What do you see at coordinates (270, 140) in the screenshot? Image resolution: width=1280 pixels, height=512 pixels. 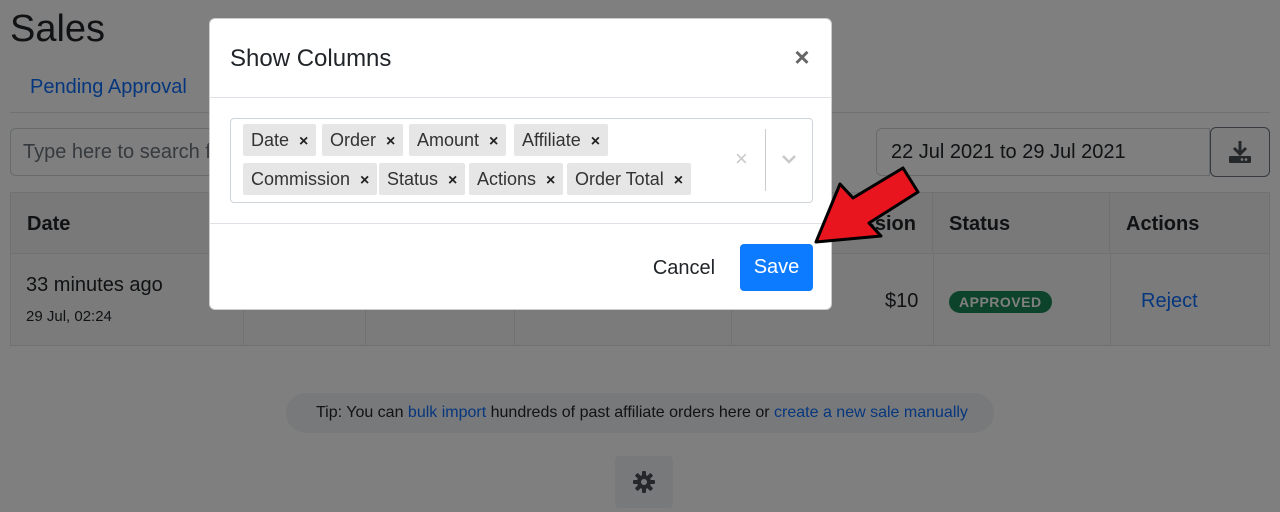 I see `chip-label: Date` at bounding box center [270, 140].